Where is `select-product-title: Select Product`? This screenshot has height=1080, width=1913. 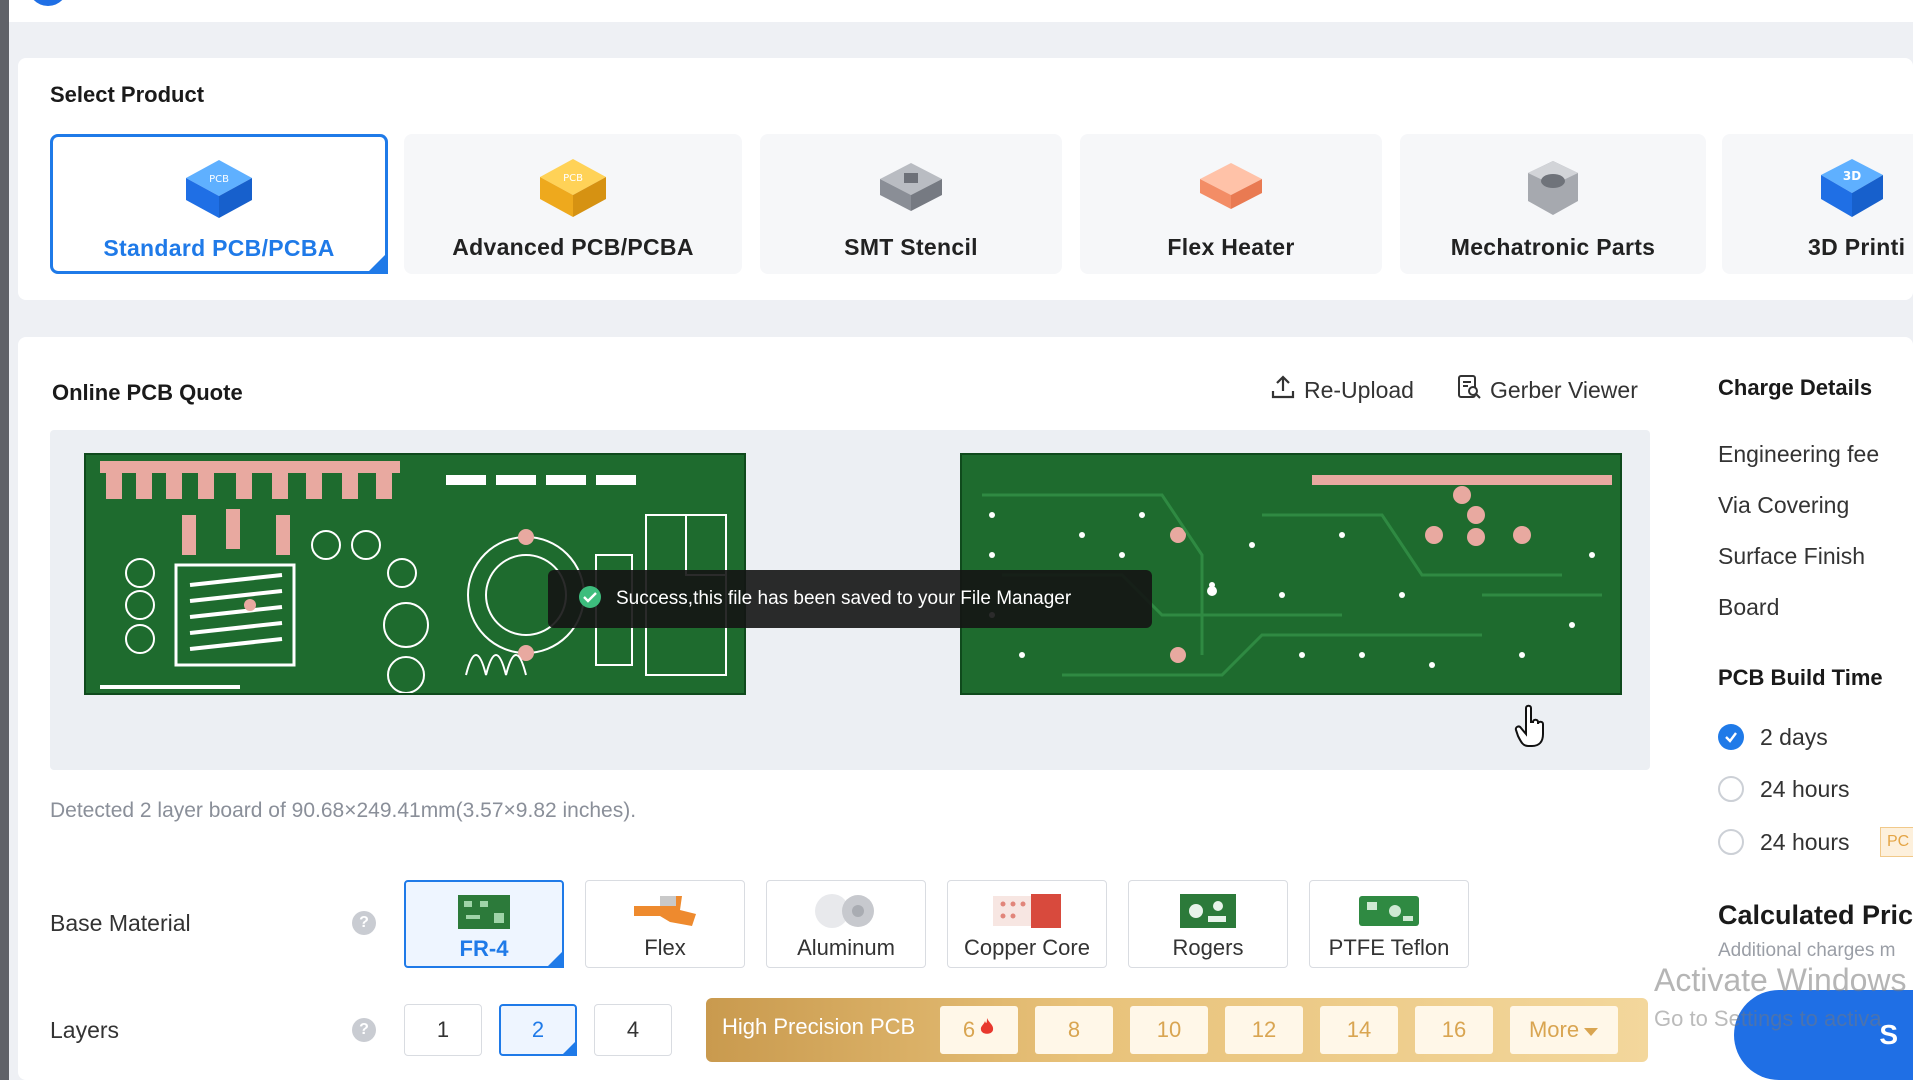 select-product-title: Select Product is located at coordinates (127, 94).